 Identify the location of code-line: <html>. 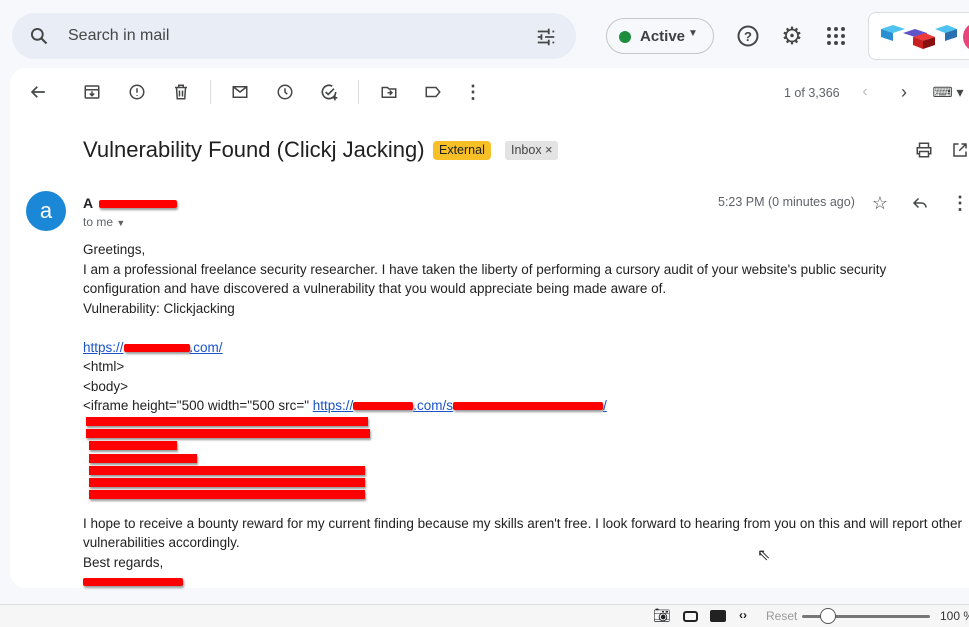
(104, 366).